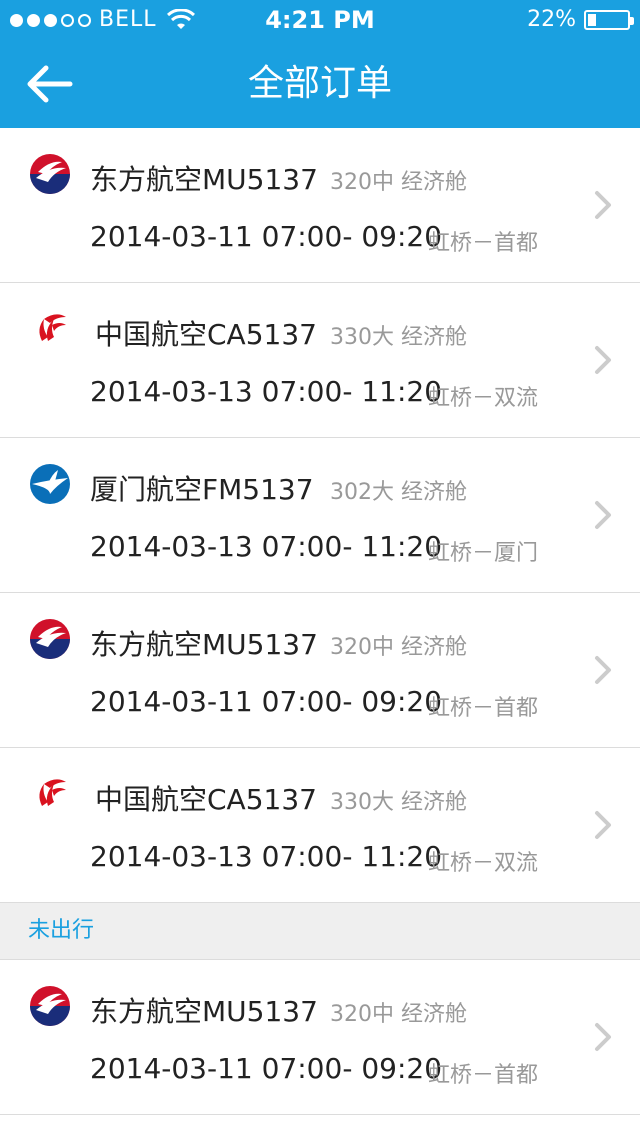 This screenshot has width=640, height=1136. Describe the element at coordinates (483, 553) in the screenshot. I see `flight-route: 虹桥－厦门` at that location.